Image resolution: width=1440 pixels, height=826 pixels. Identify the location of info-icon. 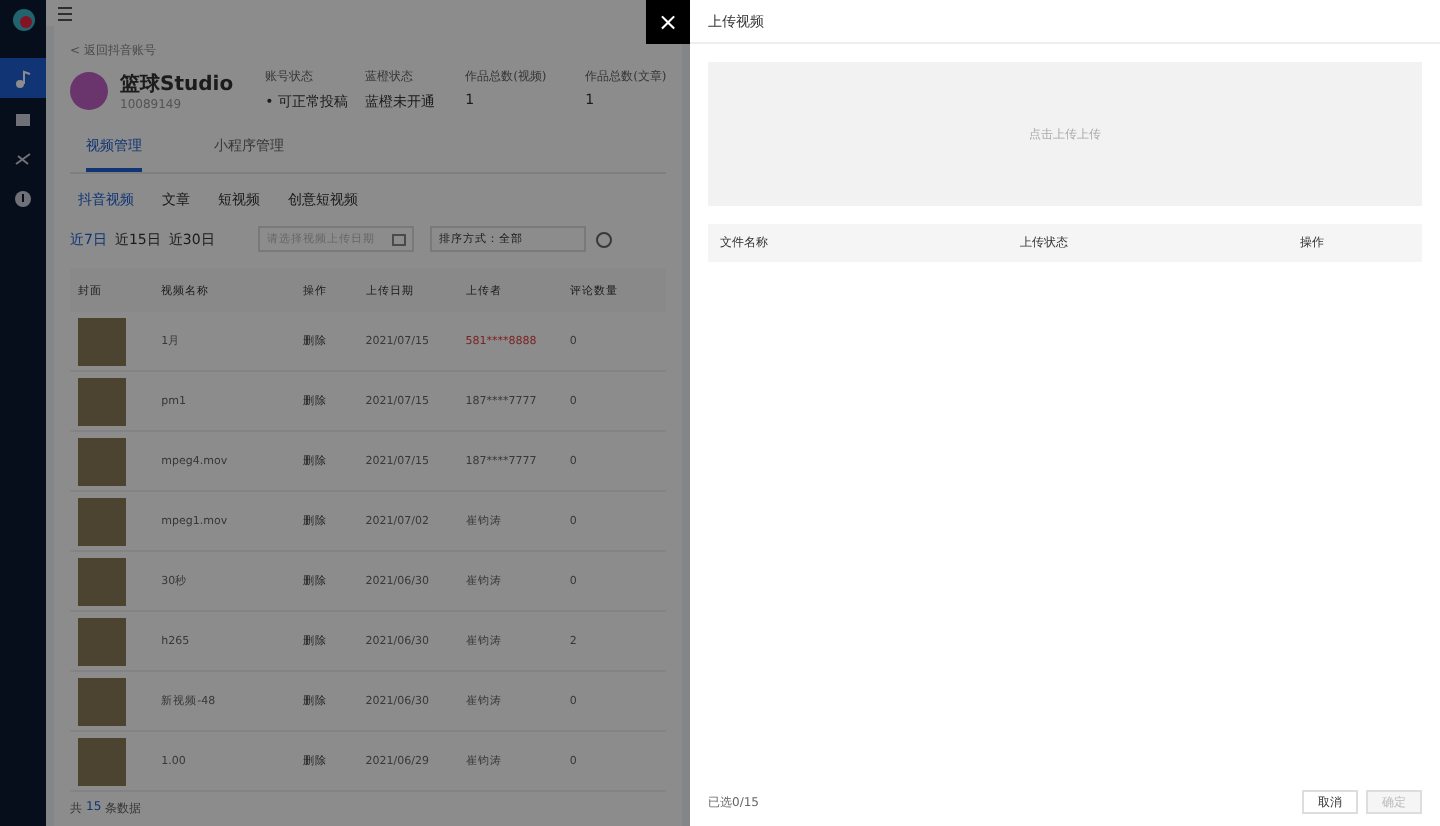
(23, 198).